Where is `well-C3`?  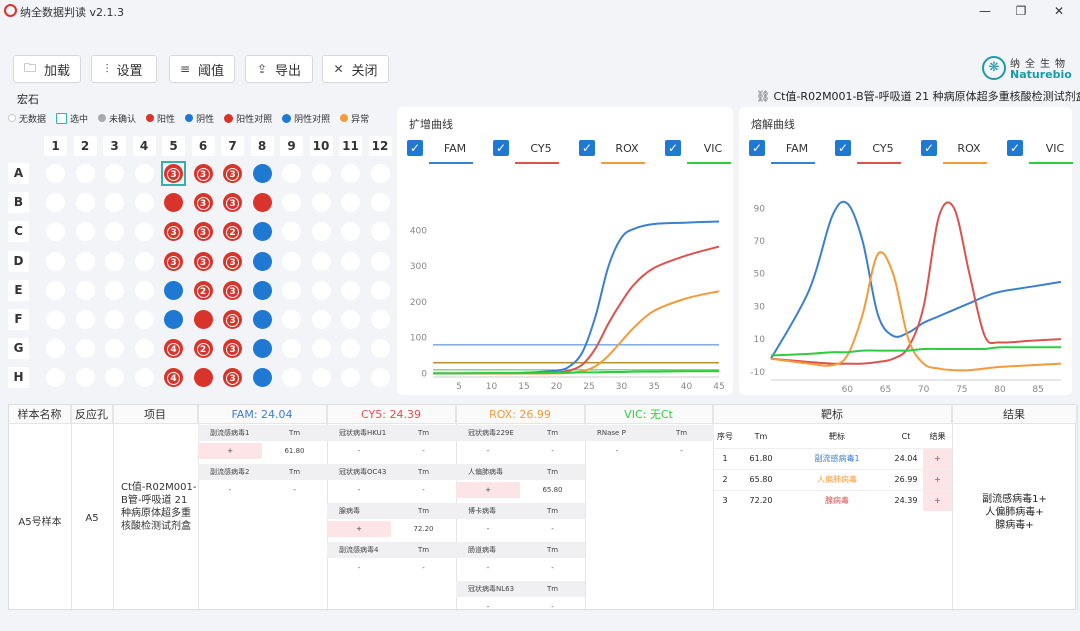
well-C3 is located at coordinates (114, 232).